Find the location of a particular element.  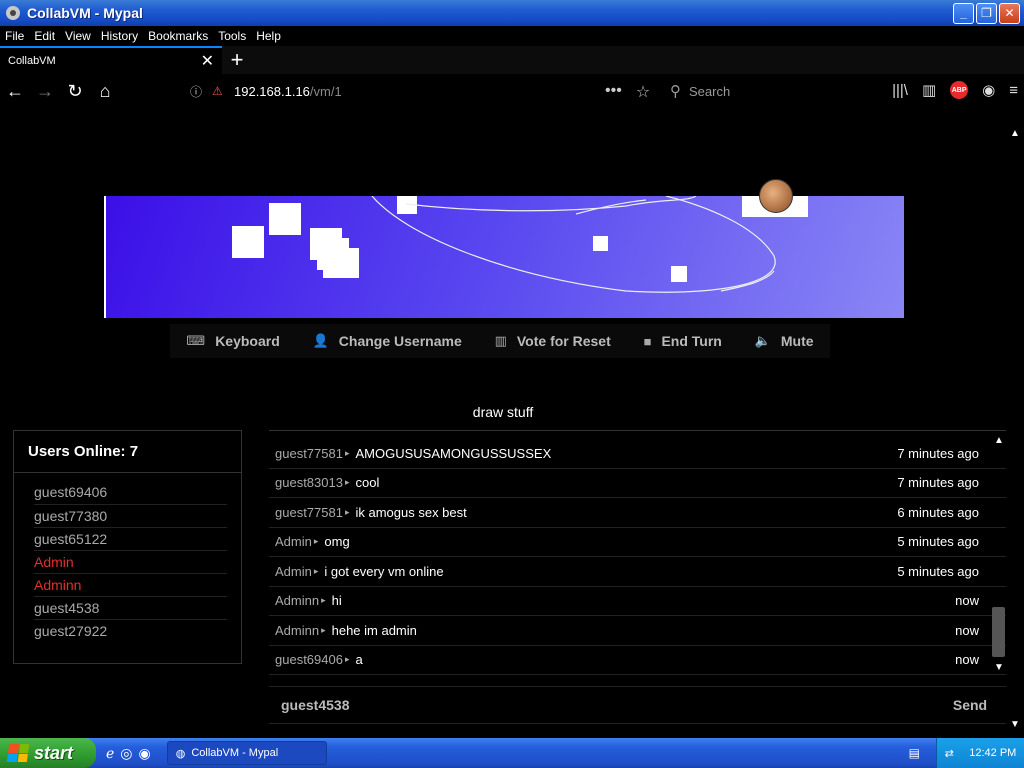

user-item: guest27922 is located at coordinates (130, 630).